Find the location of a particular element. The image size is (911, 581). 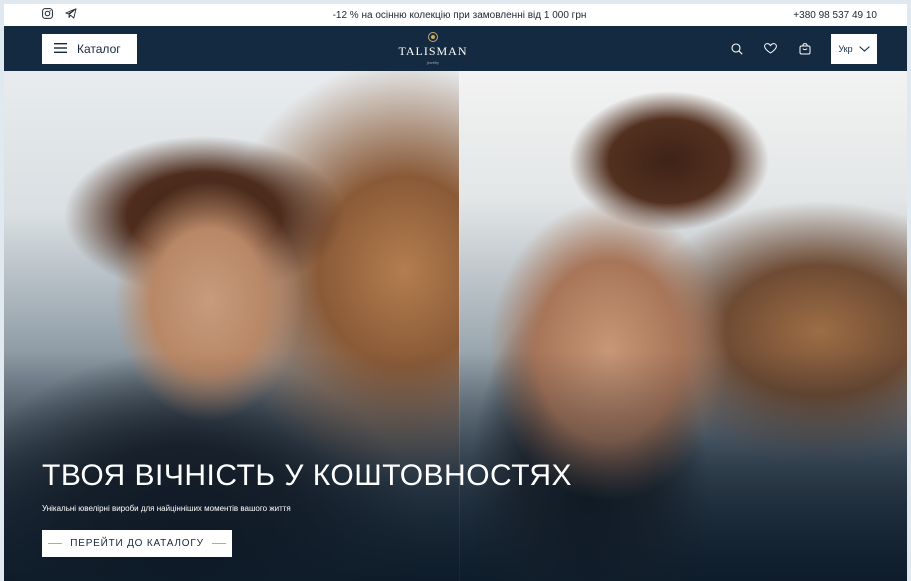

bag-icon is located at coordinates (805, 49).